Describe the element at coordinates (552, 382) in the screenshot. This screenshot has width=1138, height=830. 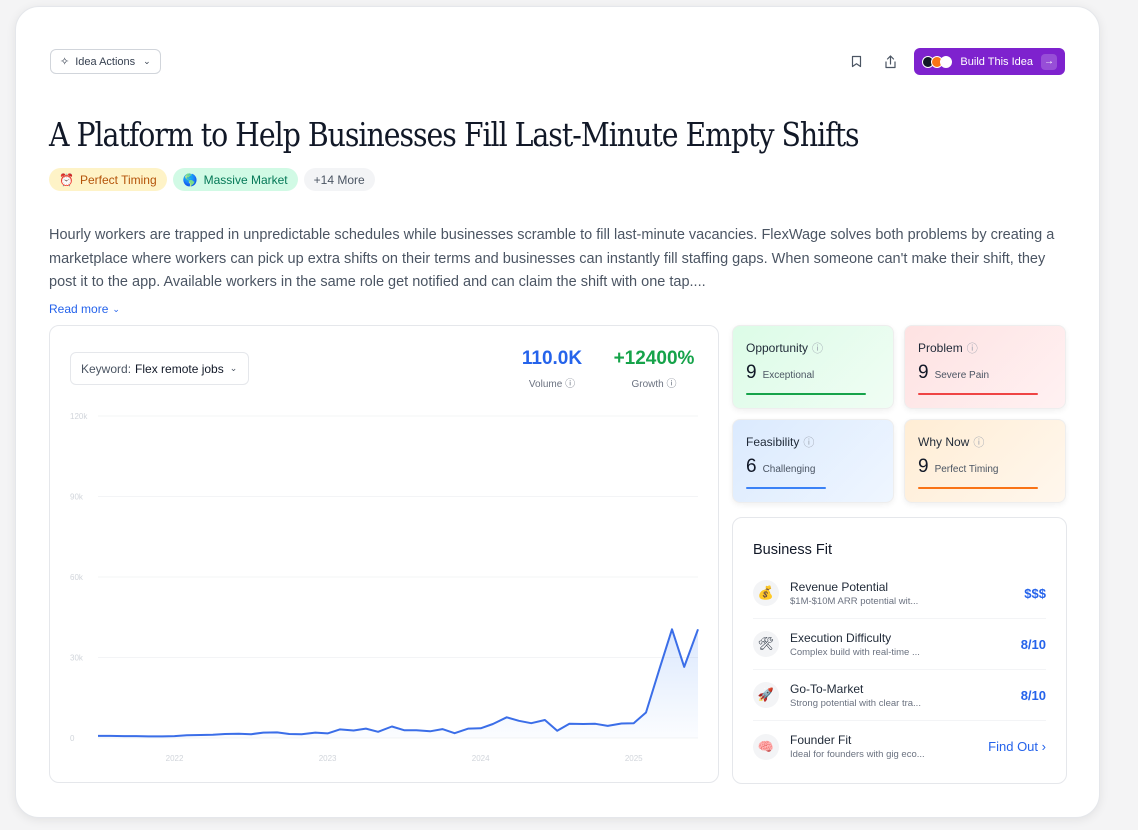
I see `volume-label-row: Volume ⓘ` at that location.